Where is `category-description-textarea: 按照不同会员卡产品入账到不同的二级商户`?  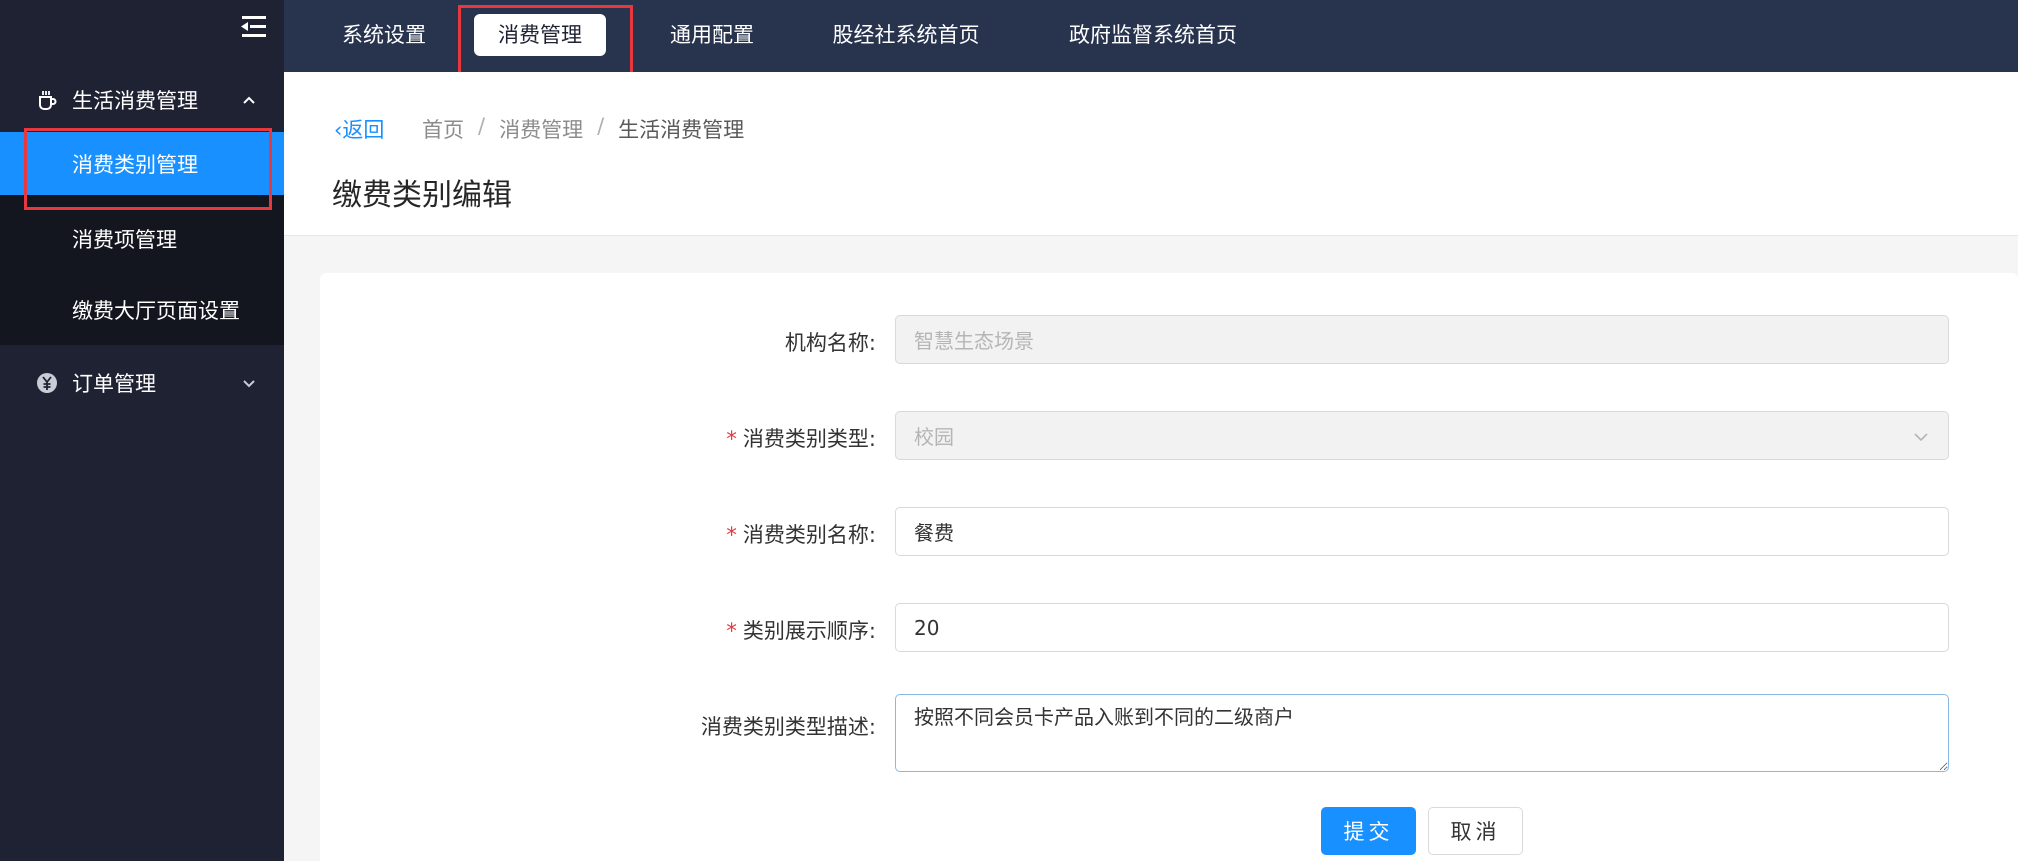 category-description-textarea: 按照不同会员卡产品入账到不同的二级商户 is located at coordinates (1422, 733).